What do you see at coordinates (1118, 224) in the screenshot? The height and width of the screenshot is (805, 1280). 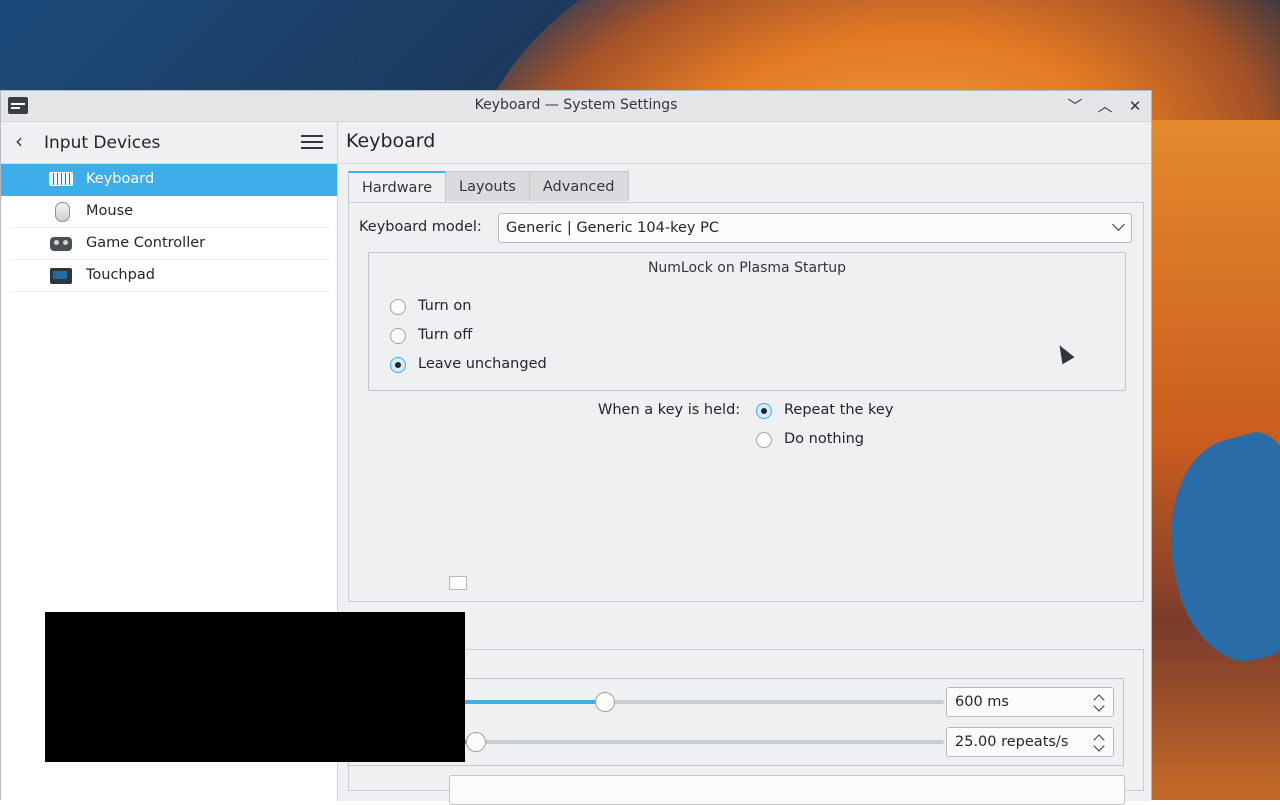 I see `chevron-down-icon` at bounding box center [1118, 224].